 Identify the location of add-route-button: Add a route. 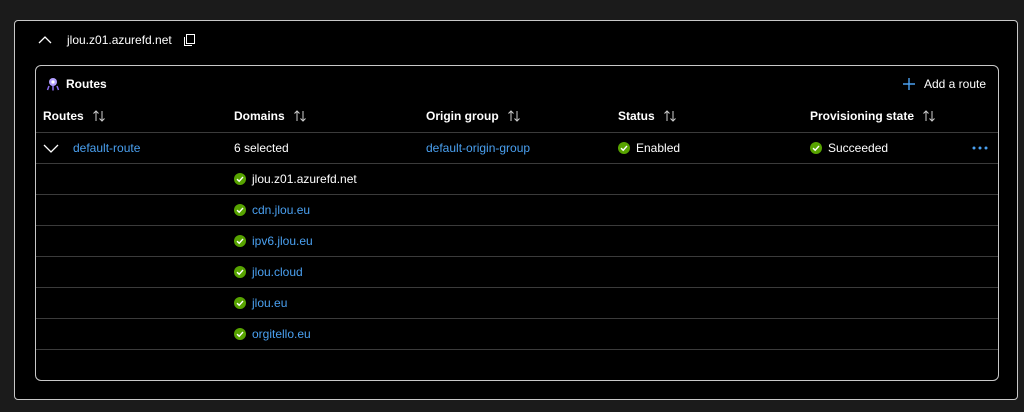
(944, 84).